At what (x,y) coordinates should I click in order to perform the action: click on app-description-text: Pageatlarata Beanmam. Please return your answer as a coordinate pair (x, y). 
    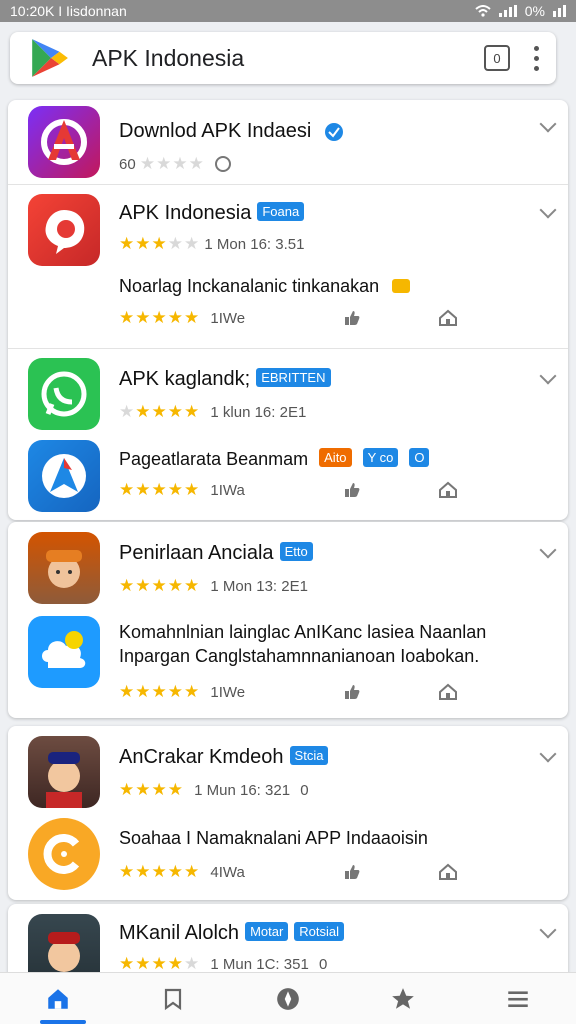
    Looking at the image, I should click on (214, 459).